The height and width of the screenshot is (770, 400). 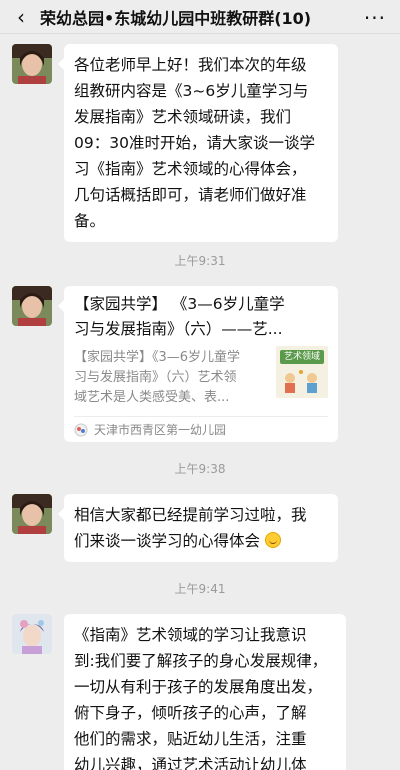 What do you see at coordinates (90, 221) in the screenshot?
I see `message-line: 备。` at bounding box center [90, 221].